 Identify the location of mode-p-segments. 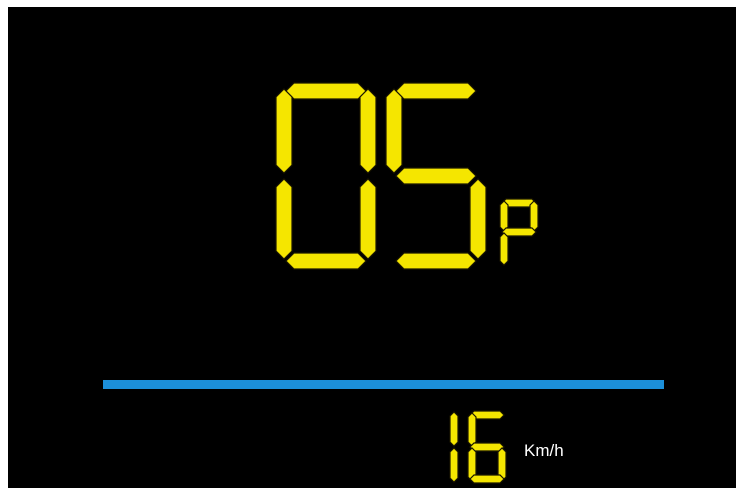
(519, 232).